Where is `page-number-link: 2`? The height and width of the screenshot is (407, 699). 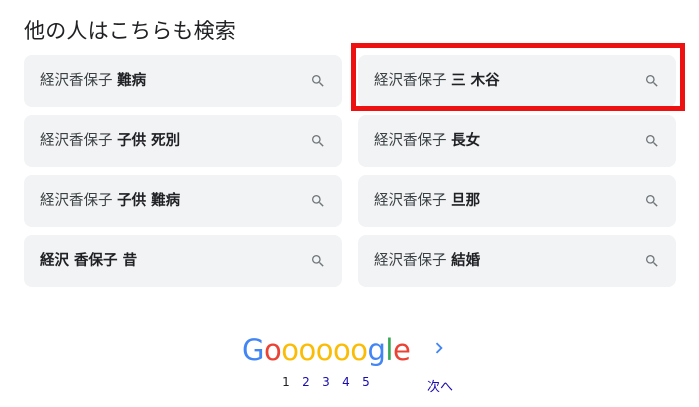 page-number-link: 2 is located at coordinates (306, 382).